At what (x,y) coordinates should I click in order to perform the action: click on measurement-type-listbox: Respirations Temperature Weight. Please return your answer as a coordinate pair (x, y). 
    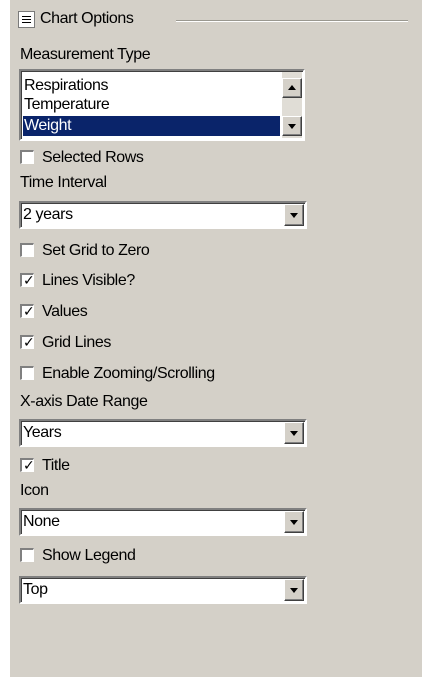
    Looking at the image, I should click on (162, 105).